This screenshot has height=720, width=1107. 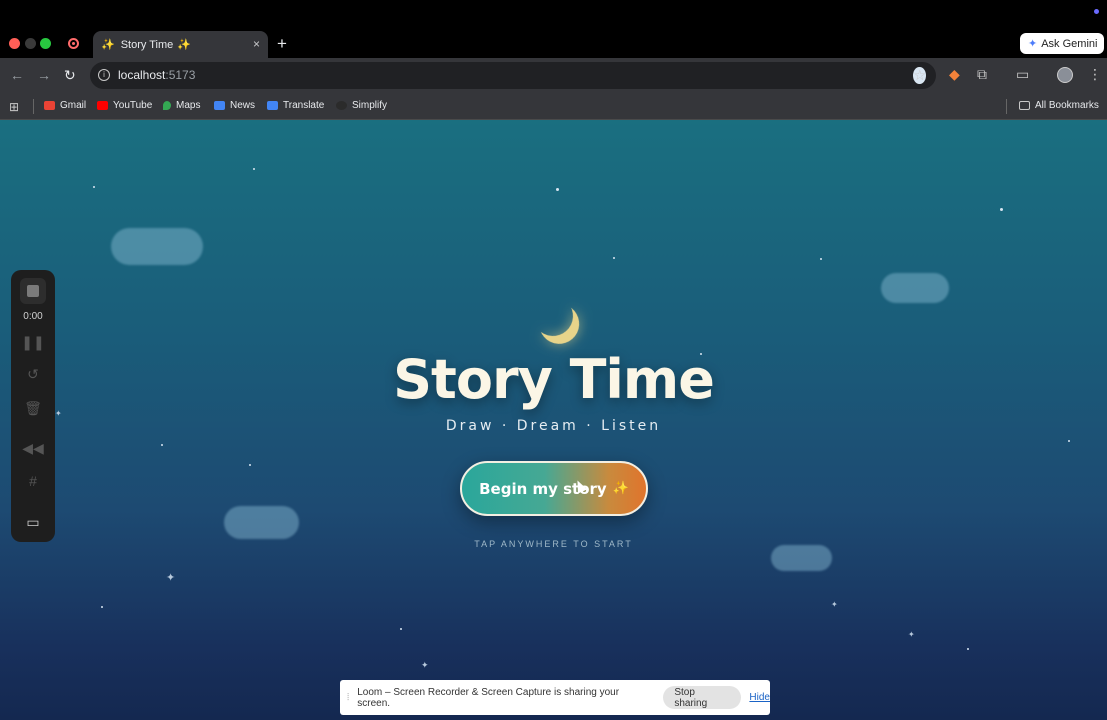 I want to click on loom-control-panel: 0:00 ❚❚ ↺ 🗑 ◀◀ # ▭, so click(x=33, y=406).